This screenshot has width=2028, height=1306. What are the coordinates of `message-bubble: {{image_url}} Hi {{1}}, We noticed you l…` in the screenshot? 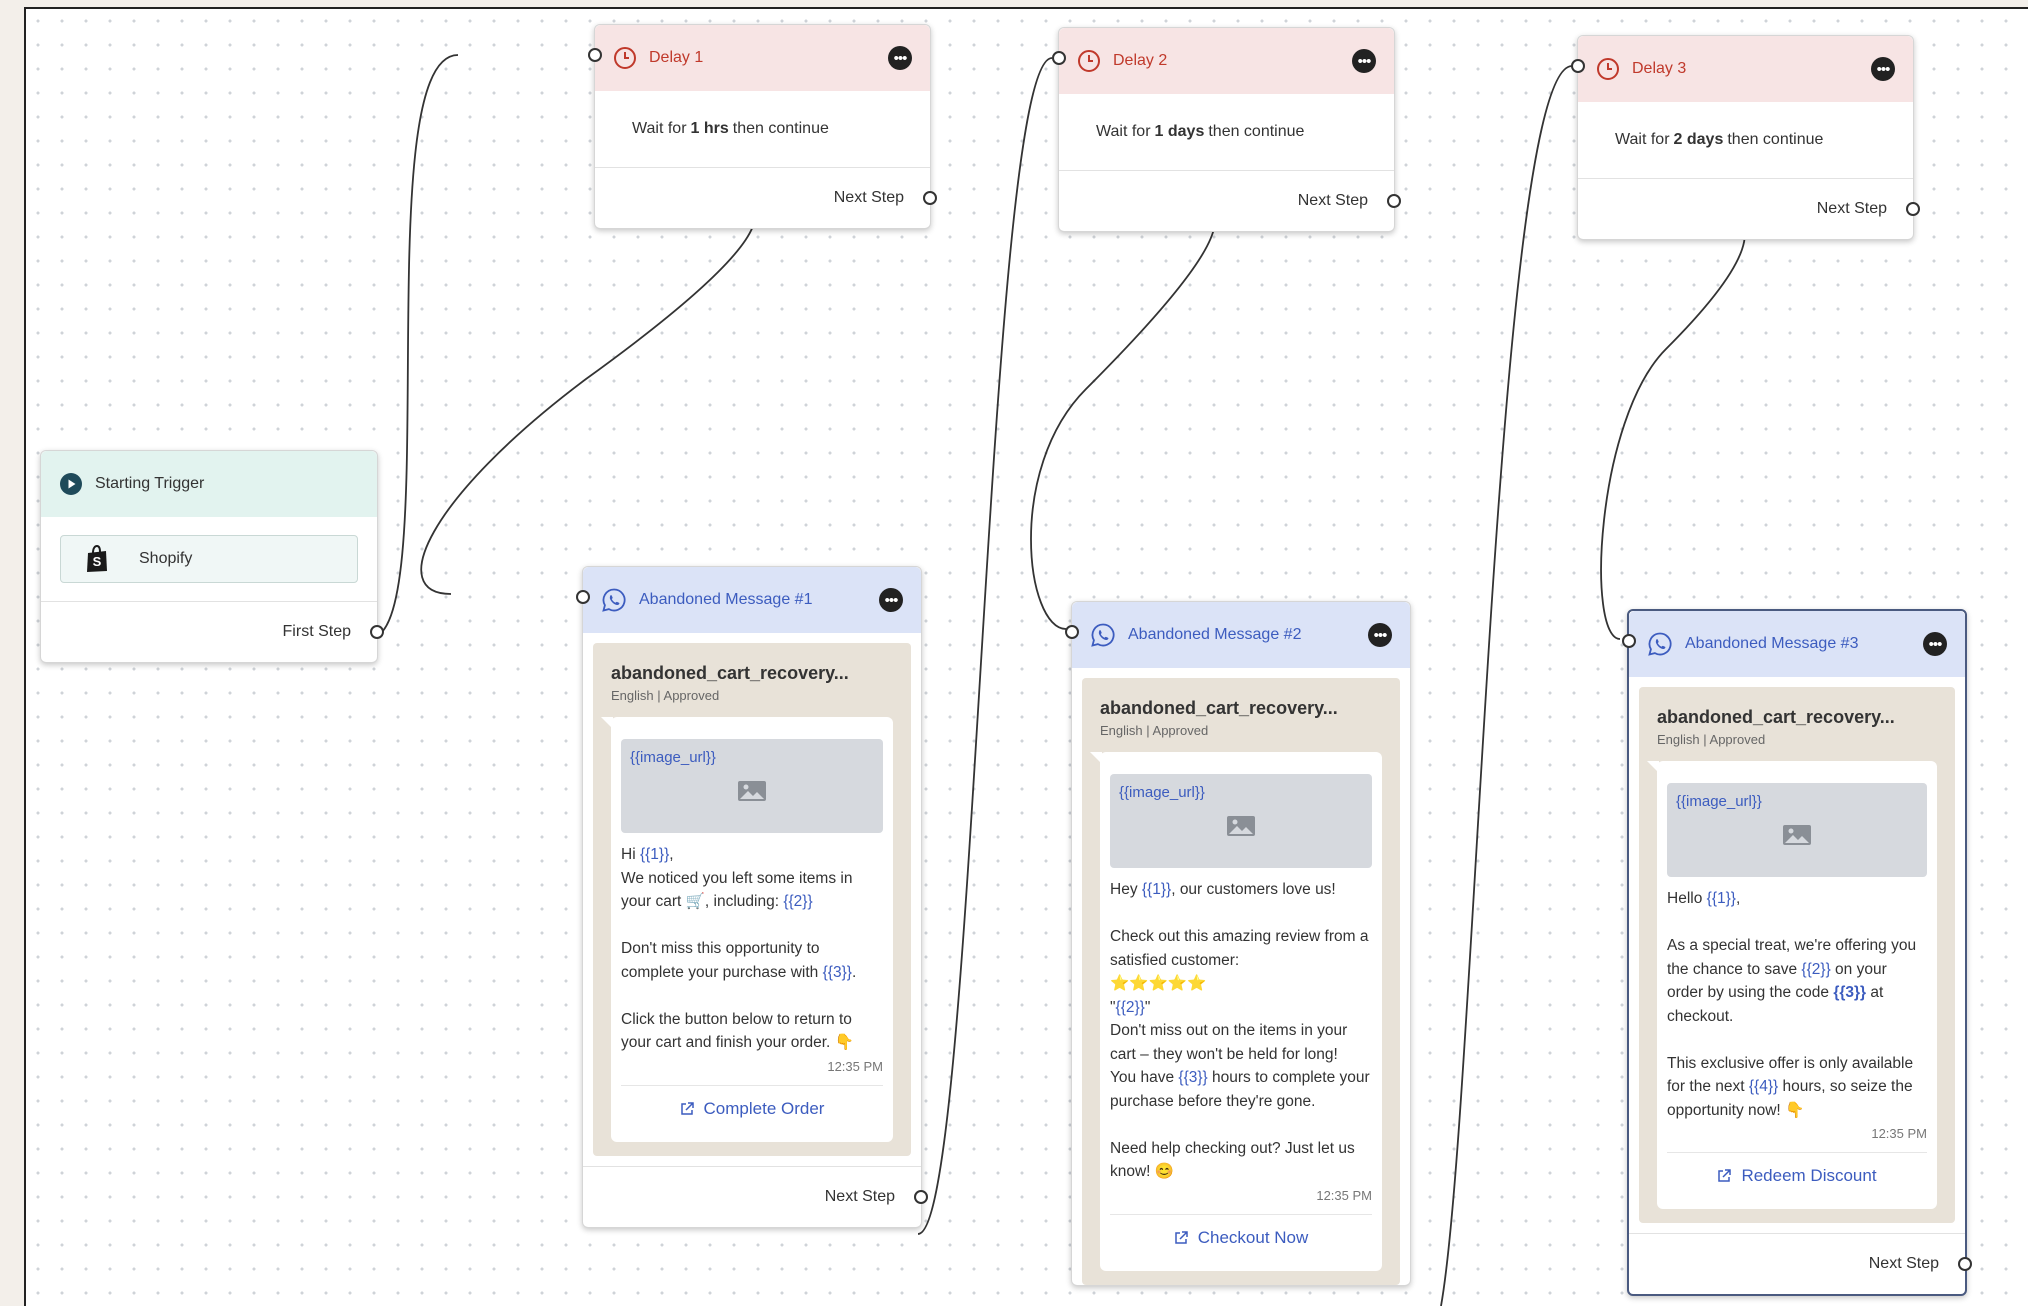 It's located at (747, 929).